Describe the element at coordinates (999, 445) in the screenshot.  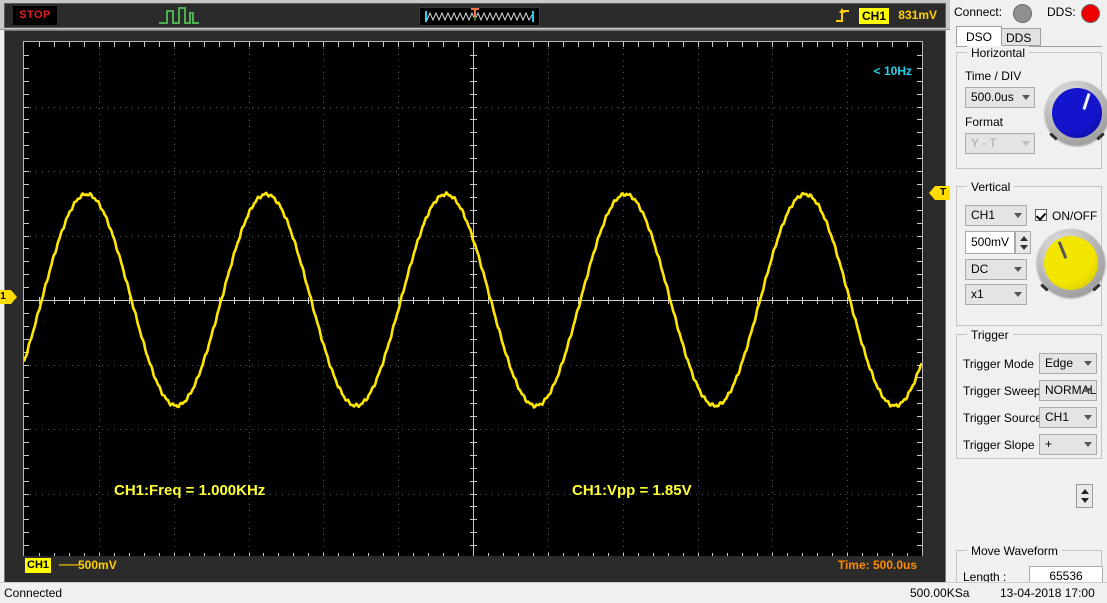
I see `trigger-row-label: Trigger Slope` at that location.